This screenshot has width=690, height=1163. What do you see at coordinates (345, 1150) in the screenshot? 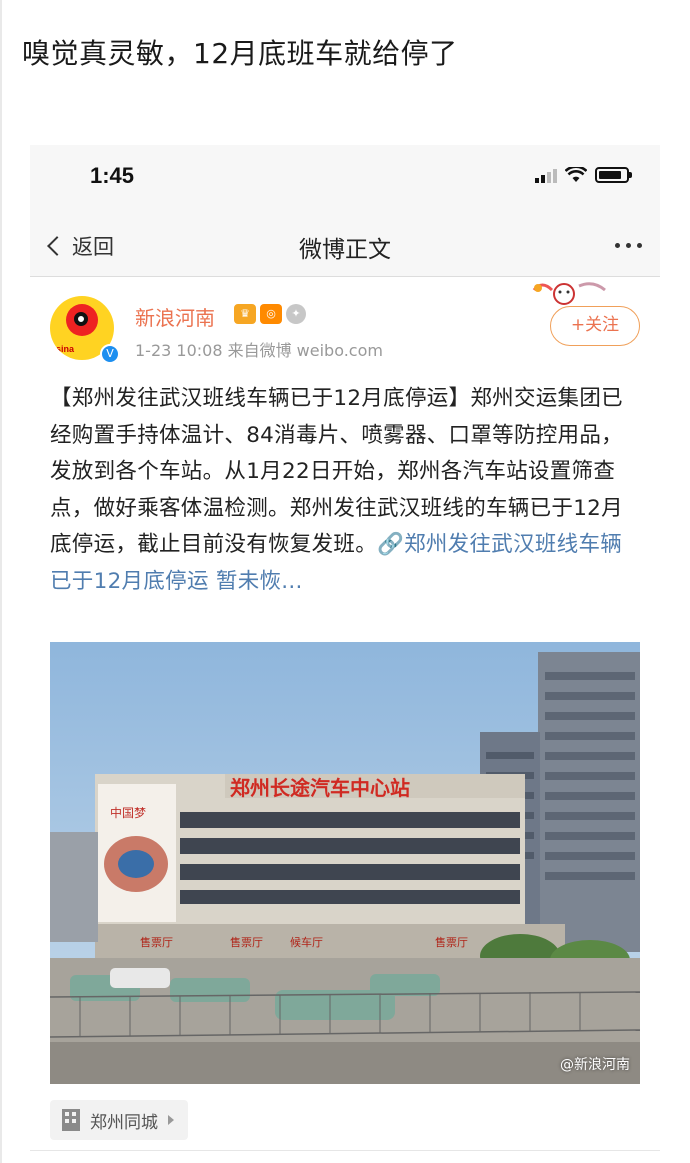
I see `divider` at bounding box center [345, 1150].